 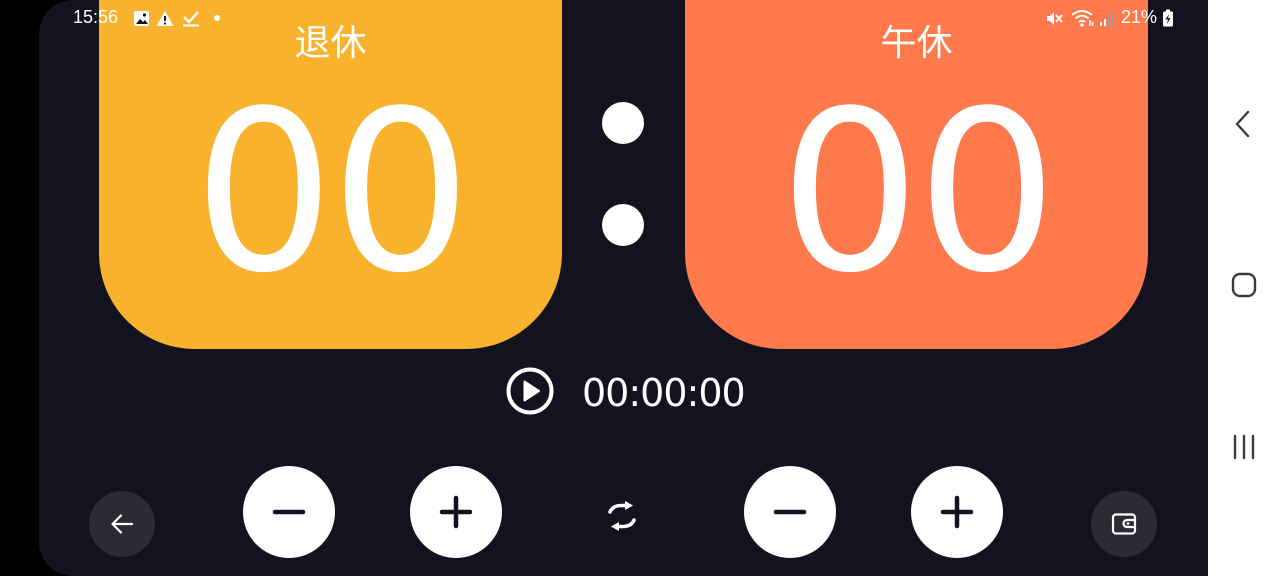 I want to click on system-navigation-bar, so click(x=1244, y=288).